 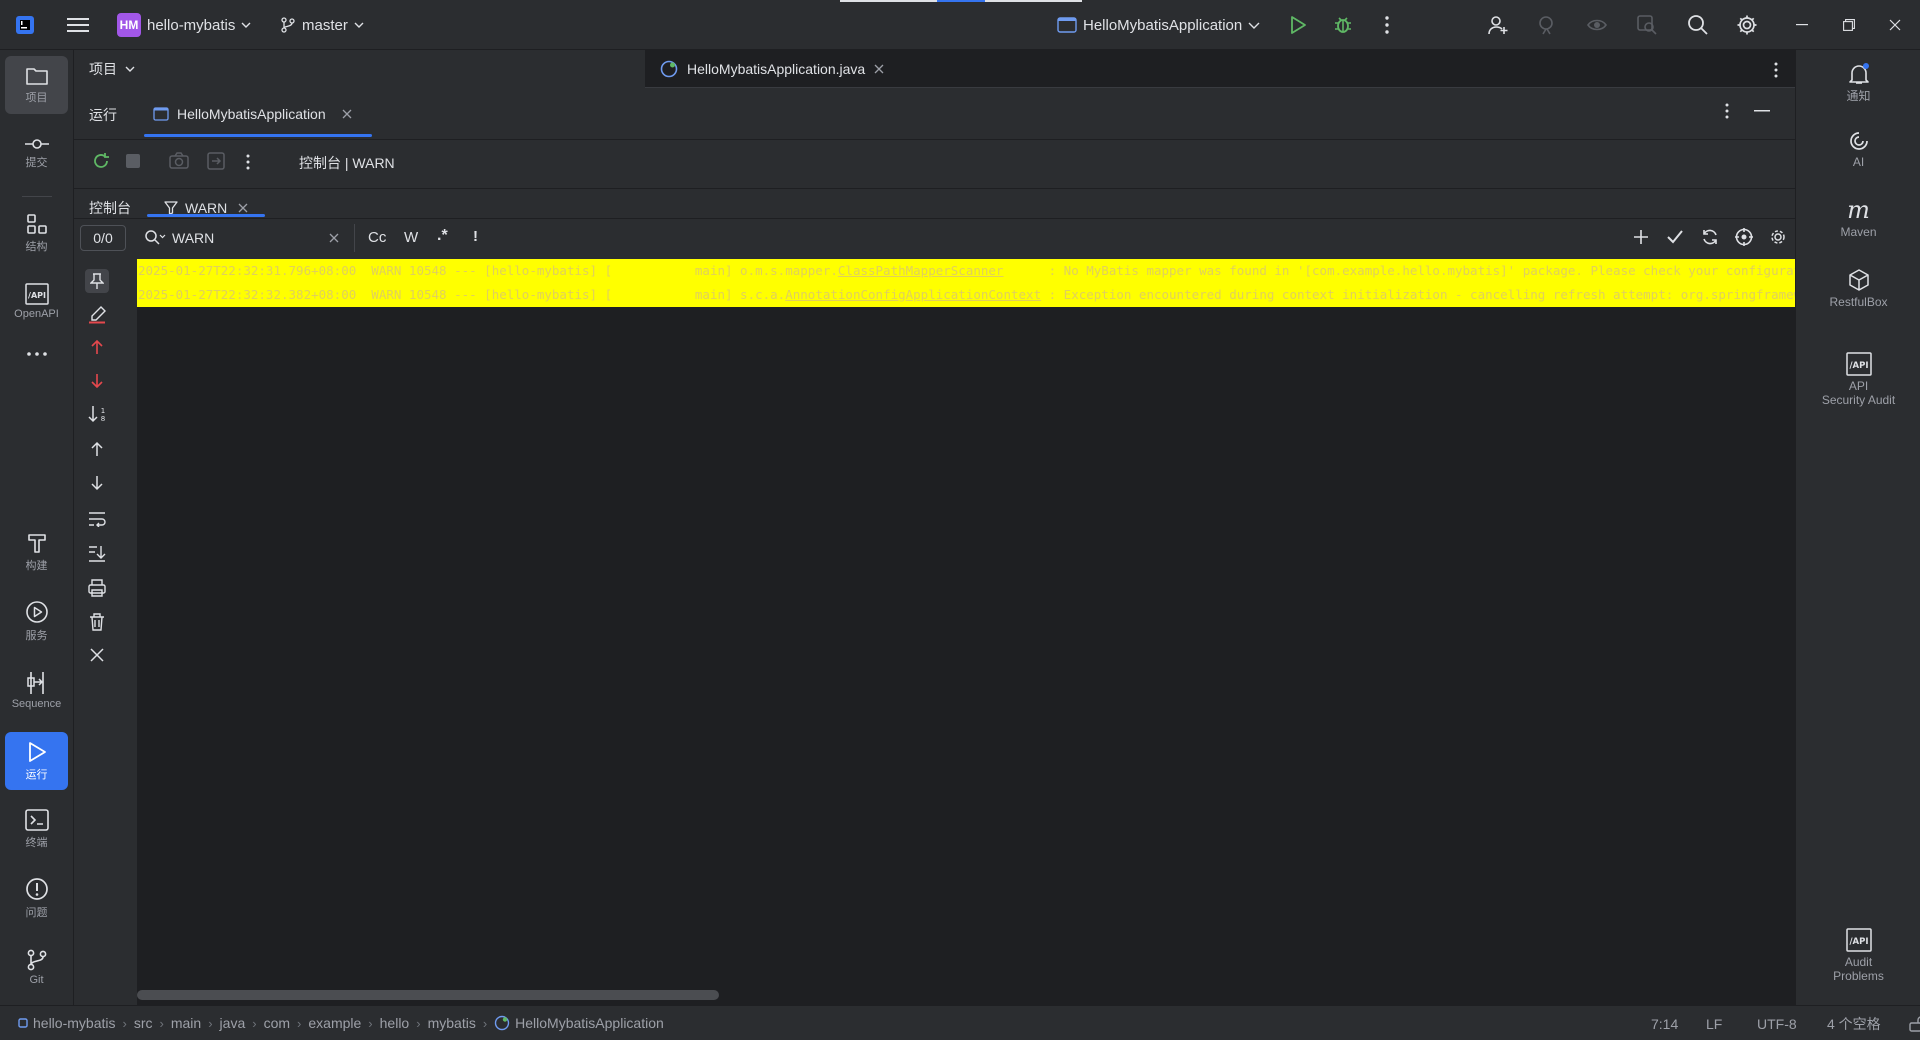 What do you see at coordinates (233, 1023) in the screenshot?
I see `breadcrumb-item: java` at bounding box center [233, 1023].